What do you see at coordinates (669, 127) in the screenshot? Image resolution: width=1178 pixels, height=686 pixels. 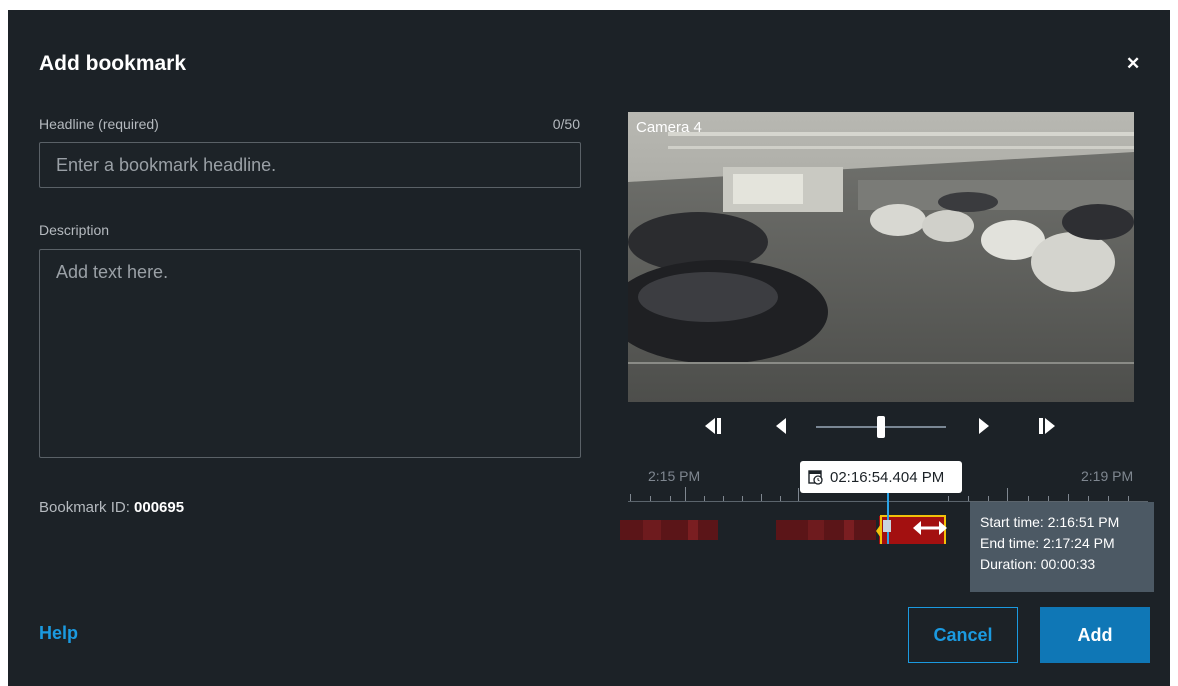 I see `camera-label: Camera 4` at bounding box center [669, 127].